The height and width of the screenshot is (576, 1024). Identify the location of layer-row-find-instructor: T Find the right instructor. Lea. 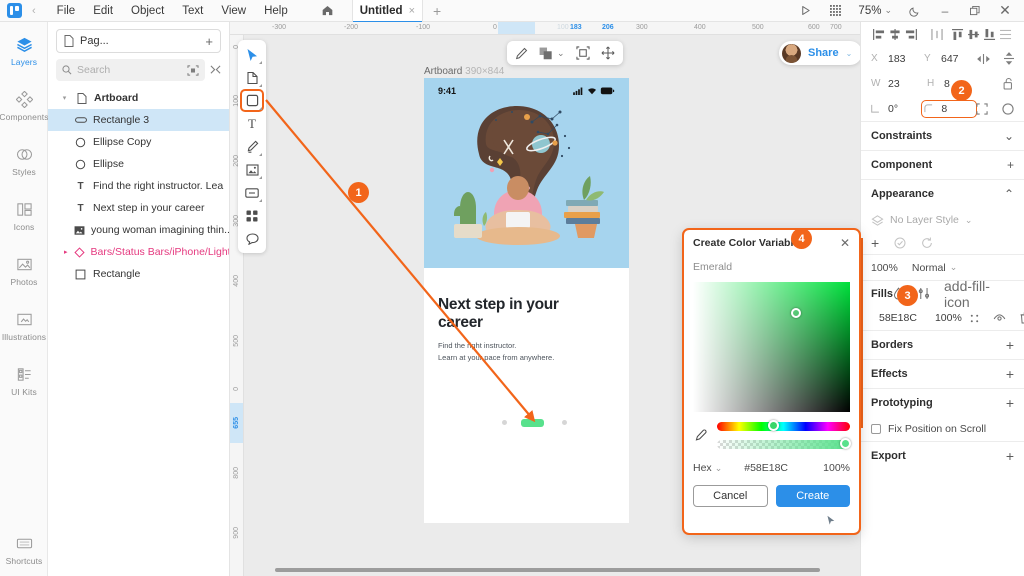
(138, 186).